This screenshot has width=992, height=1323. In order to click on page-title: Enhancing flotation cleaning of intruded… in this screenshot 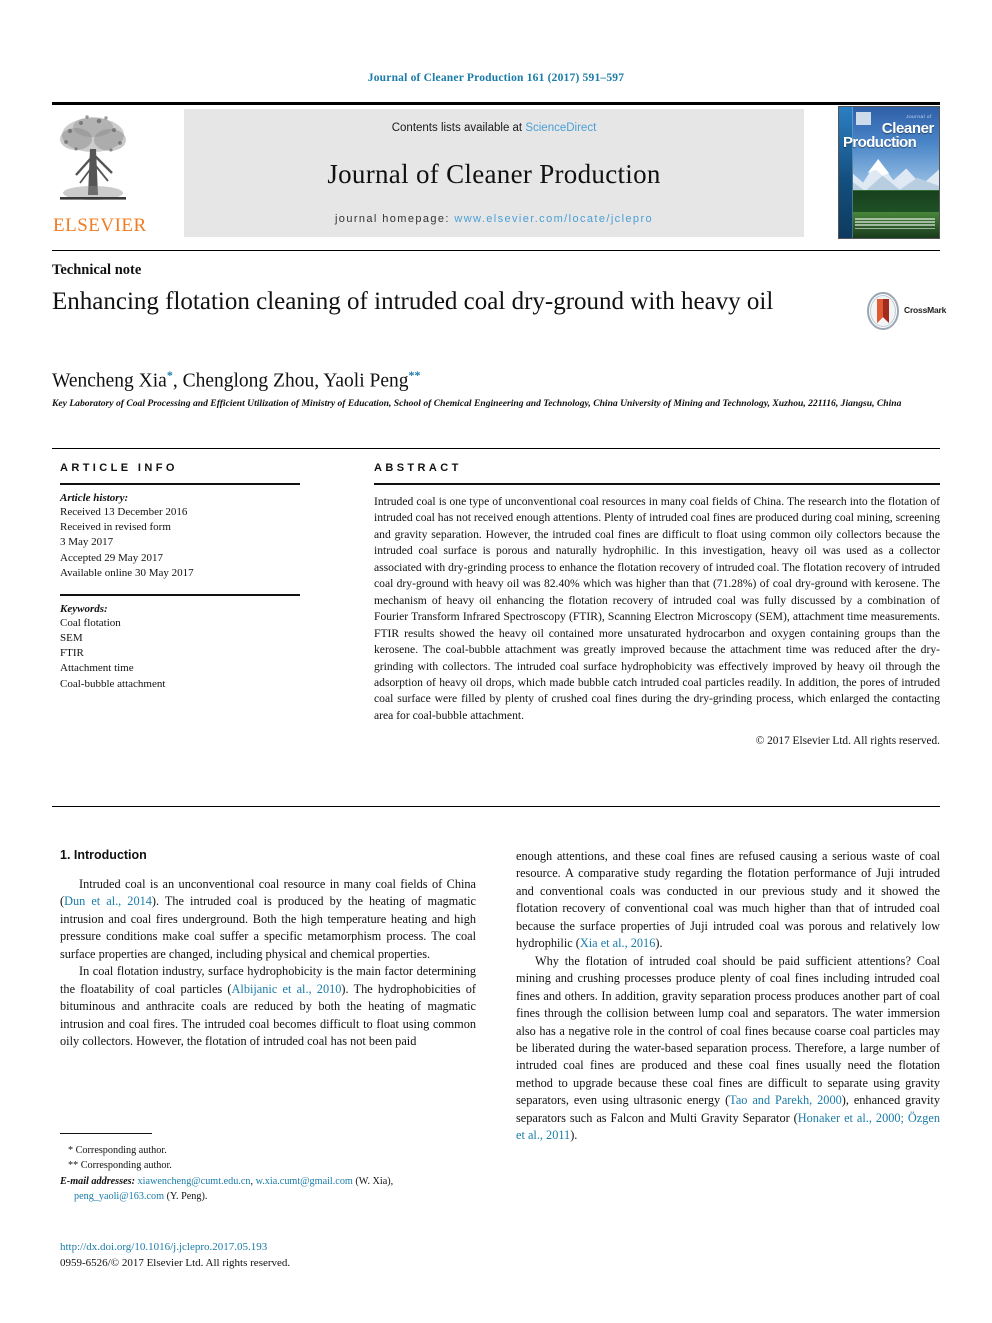, I will do `click(413, 301)`.